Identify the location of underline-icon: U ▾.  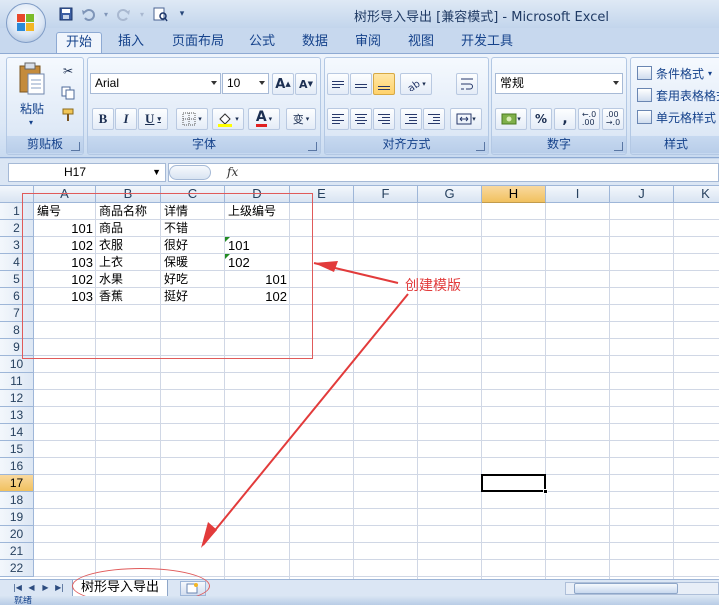
(153, 119).